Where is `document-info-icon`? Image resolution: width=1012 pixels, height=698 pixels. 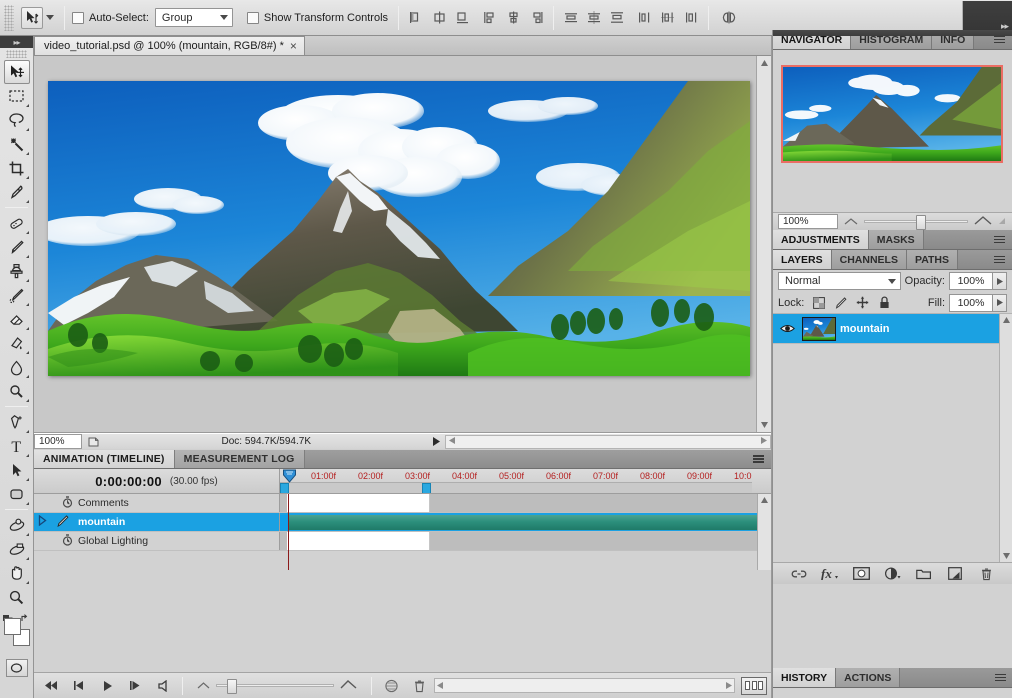 document-info-icon is located at coordinates (93, 441).